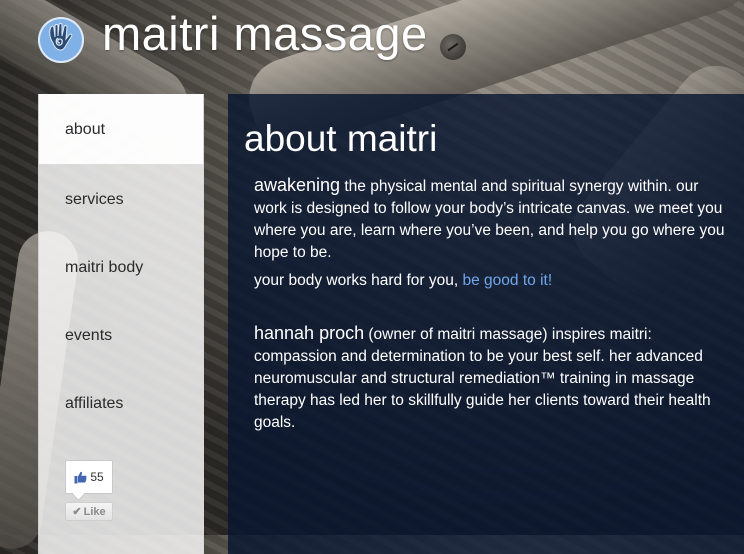  I want to click on nav-item-events: events, so click(121, 334).